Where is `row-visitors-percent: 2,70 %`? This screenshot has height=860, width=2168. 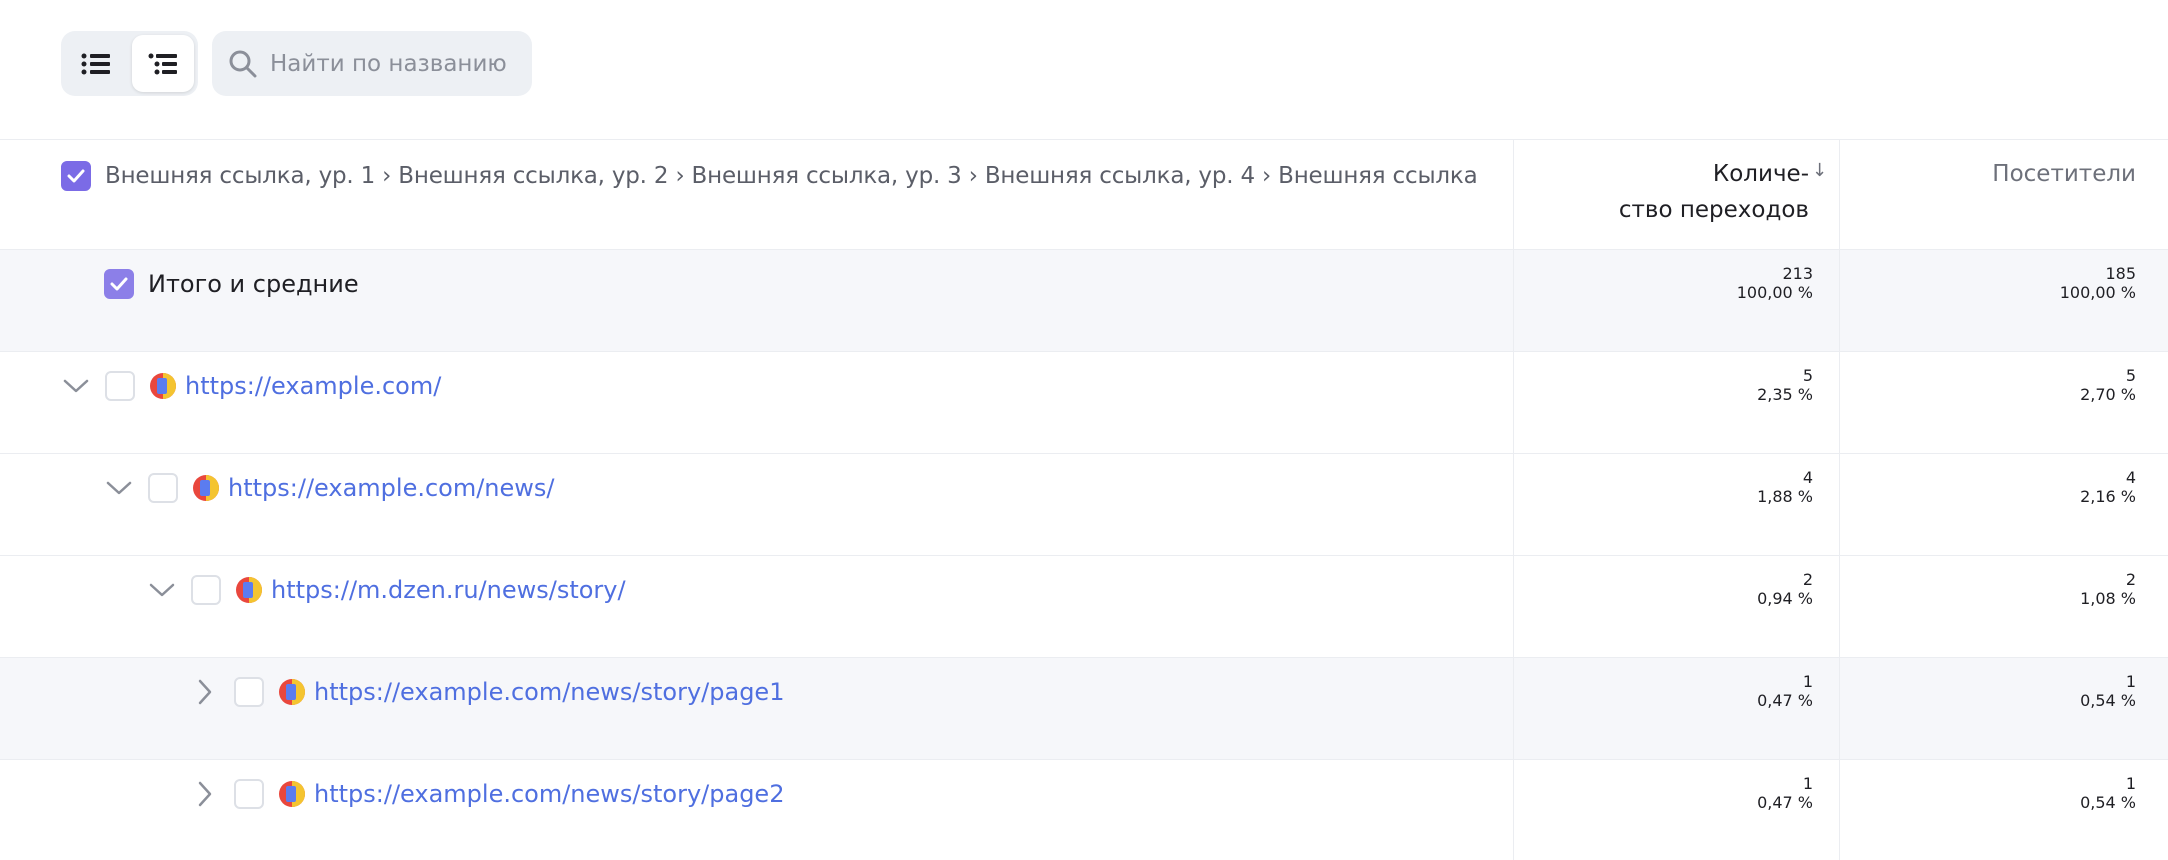
row-visitors-percent: 2,70 % is located at coordinates (2108, 394).